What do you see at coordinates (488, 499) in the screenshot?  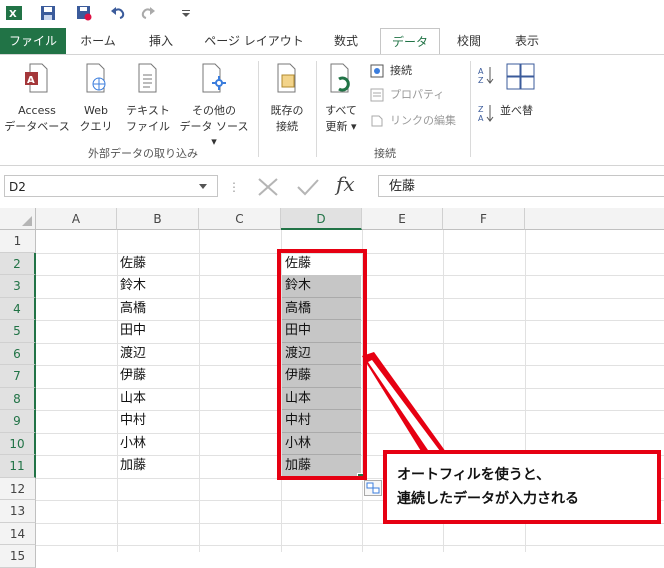 I see `callout-line2: 連続したデータが入力される` at bounding box center [488, 499].